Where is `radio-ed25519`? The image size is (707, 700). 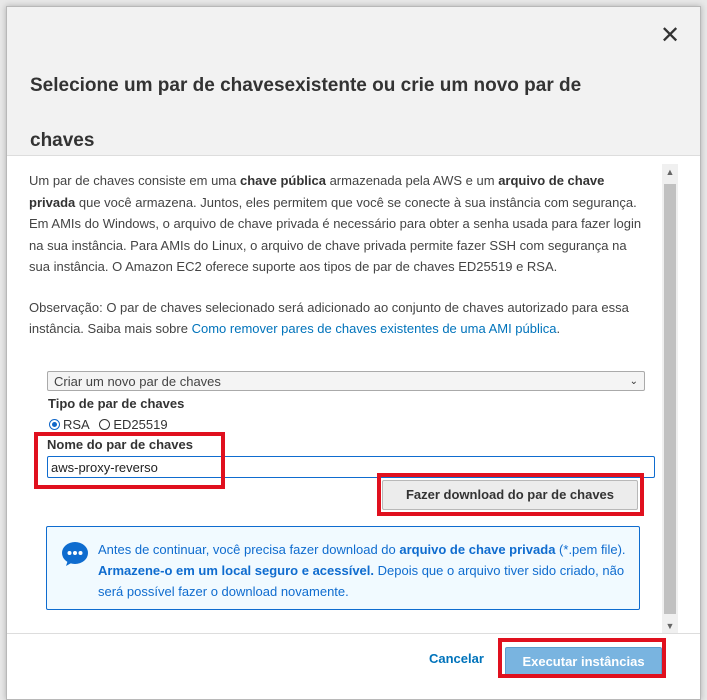 radio-ed25519 is located at coordinates (105, 425).